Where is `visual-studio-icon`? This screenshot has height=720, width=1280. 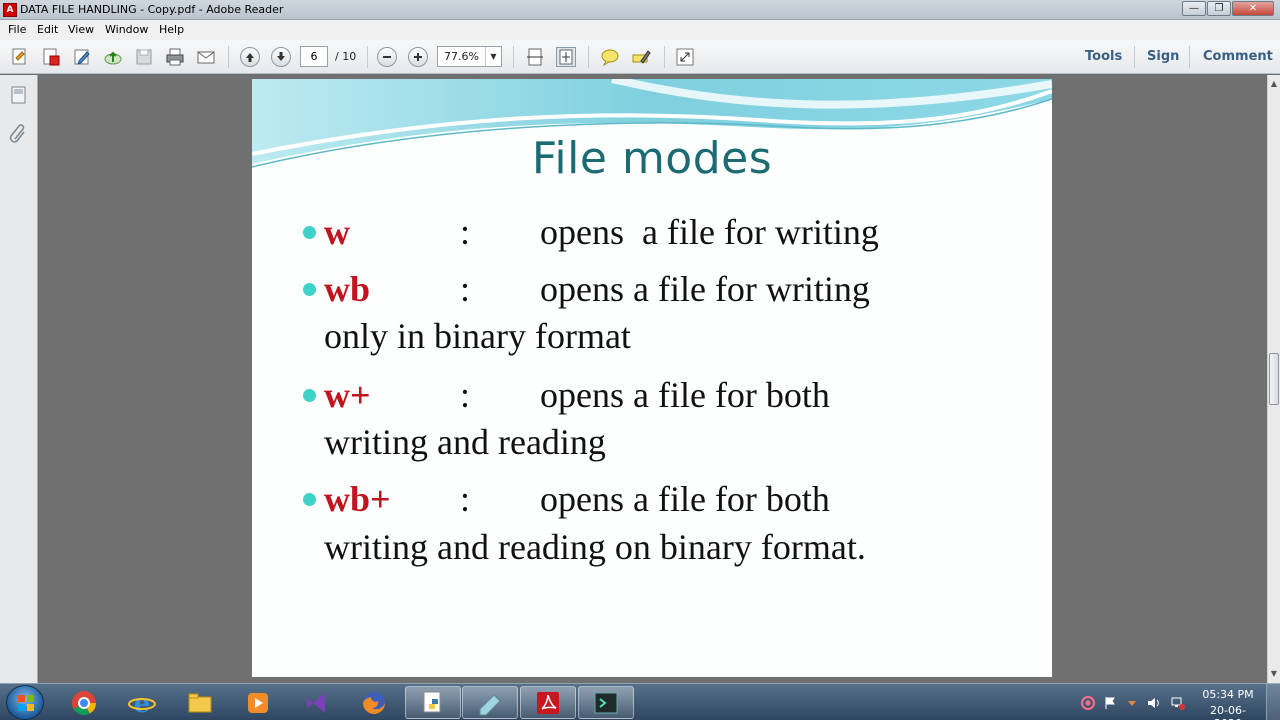
visual-studio-icon is located at coordinates (316, 702).